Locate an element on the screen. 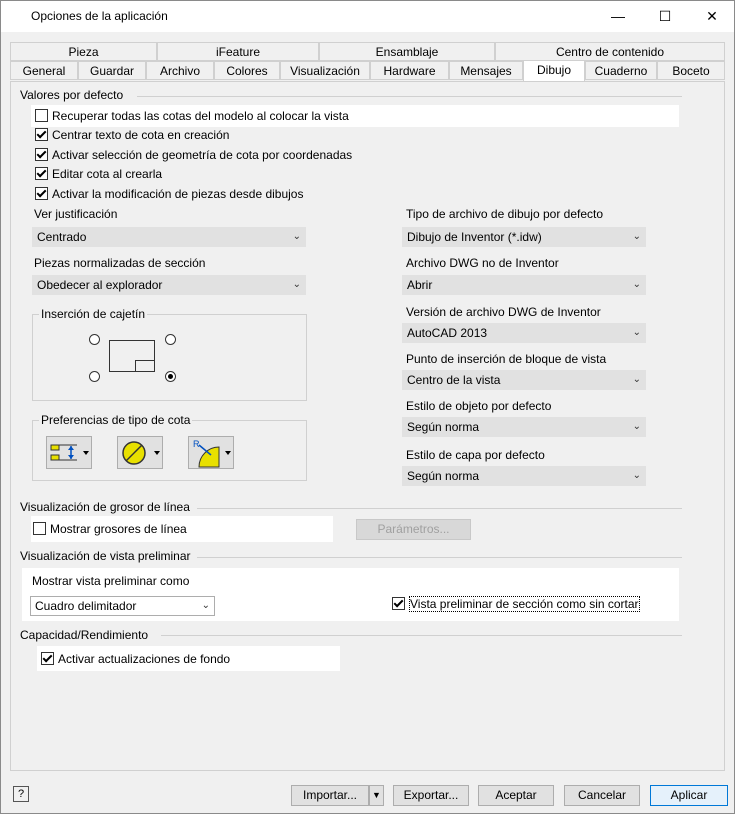 The height and width of the screenshot is (814, 735). drawing-type-select: Dibujo de Inventor (*.idw) ⌄ is located at coordinates (524, 237).